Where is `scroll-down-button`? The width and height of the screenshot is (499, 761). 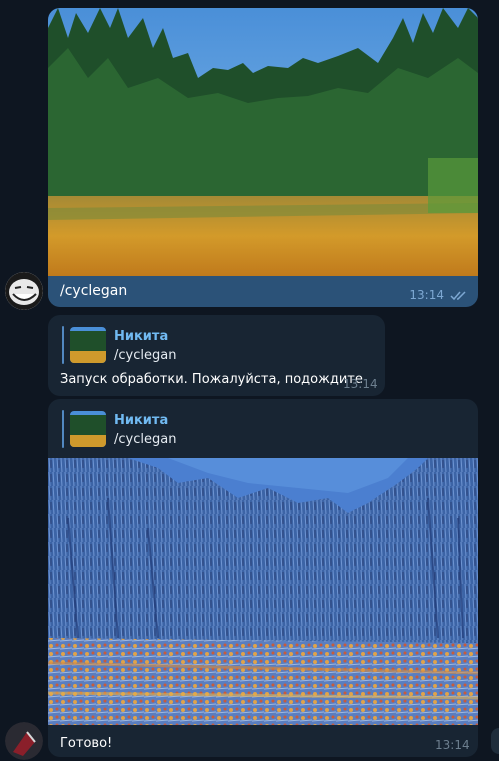 scroll-down-button is located at coordinates (495, 741).